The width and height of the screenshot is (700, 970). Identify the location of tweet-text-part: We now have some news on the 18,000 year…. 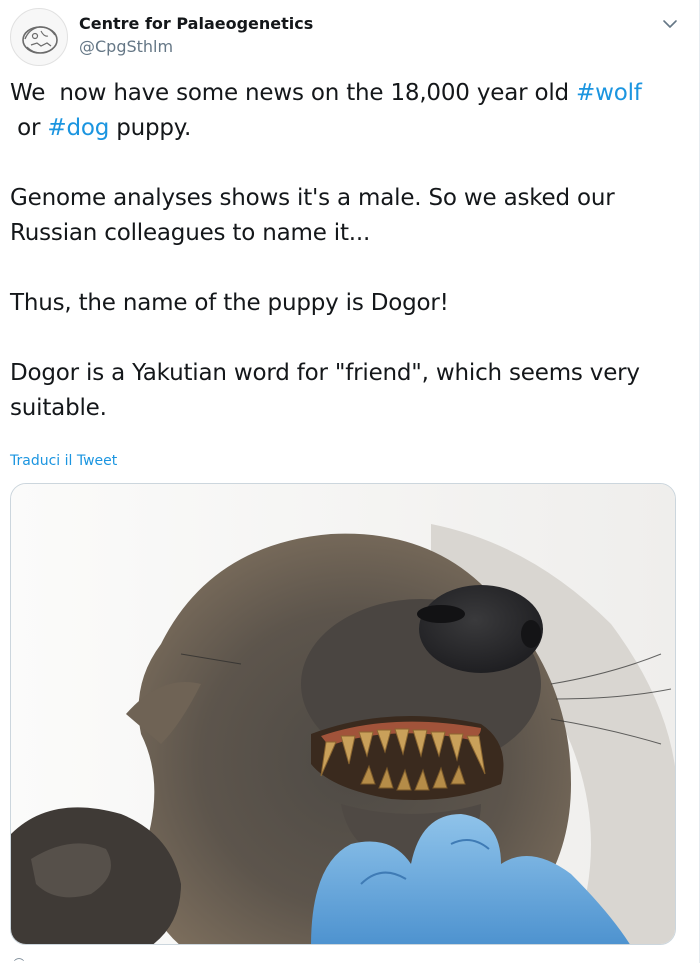
(293, 93).